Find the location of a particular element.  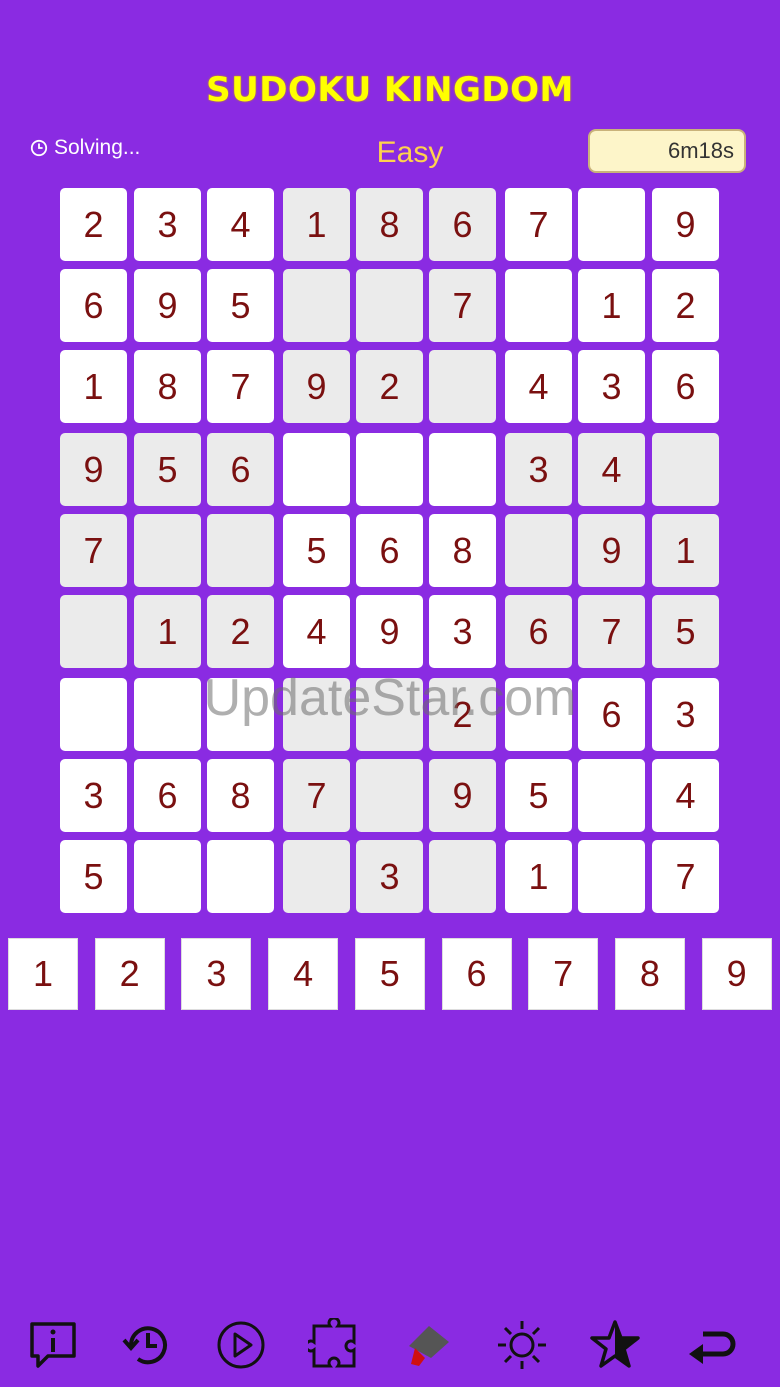

number-key-1: 1 is located at coordinates (43, 974).